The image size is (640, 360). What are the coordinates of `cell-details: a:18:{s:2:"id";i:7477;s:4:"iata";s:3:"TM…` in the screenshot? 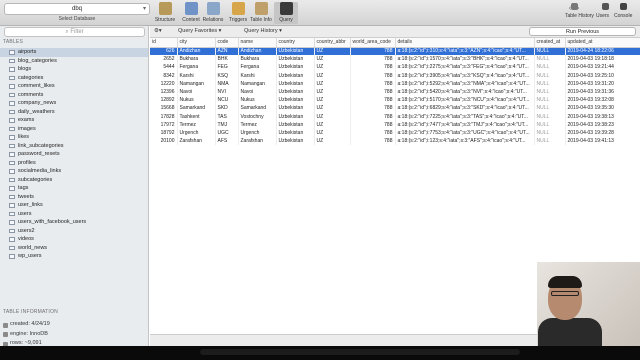 It's located at (465, 124).